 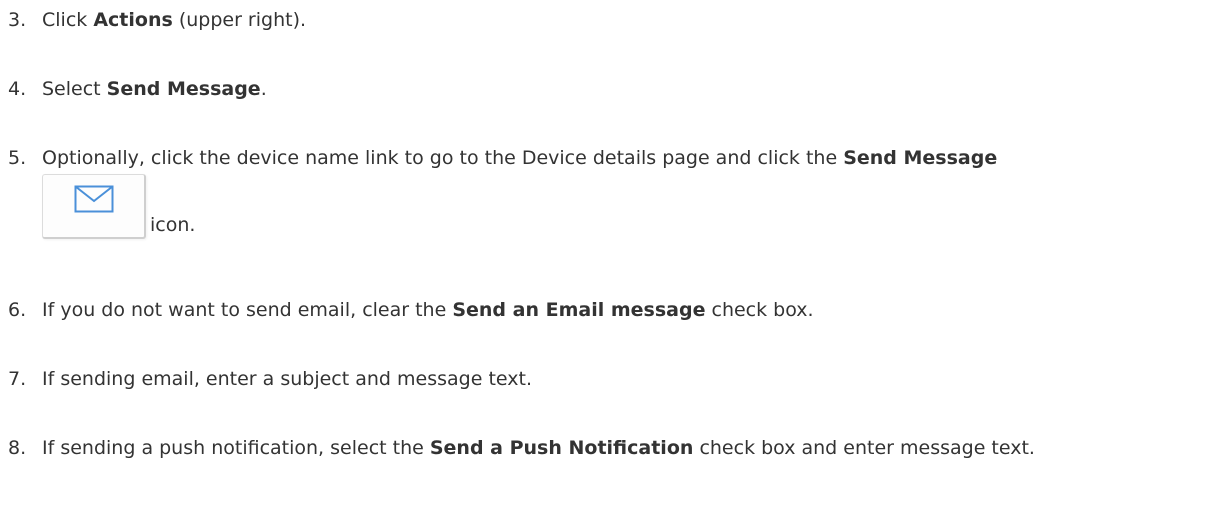 What do you see at coordinates (93, 199) in the screenshot?
I see `envelope-icon` at bounding box center [93, 199].